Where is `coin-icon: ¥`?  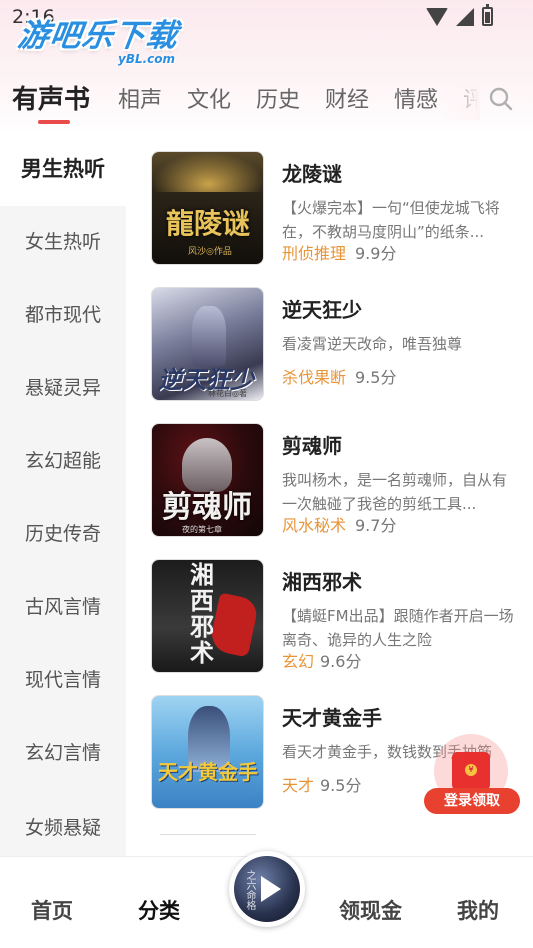
coin-icon: ¥ is located at coordinates (471, 770).